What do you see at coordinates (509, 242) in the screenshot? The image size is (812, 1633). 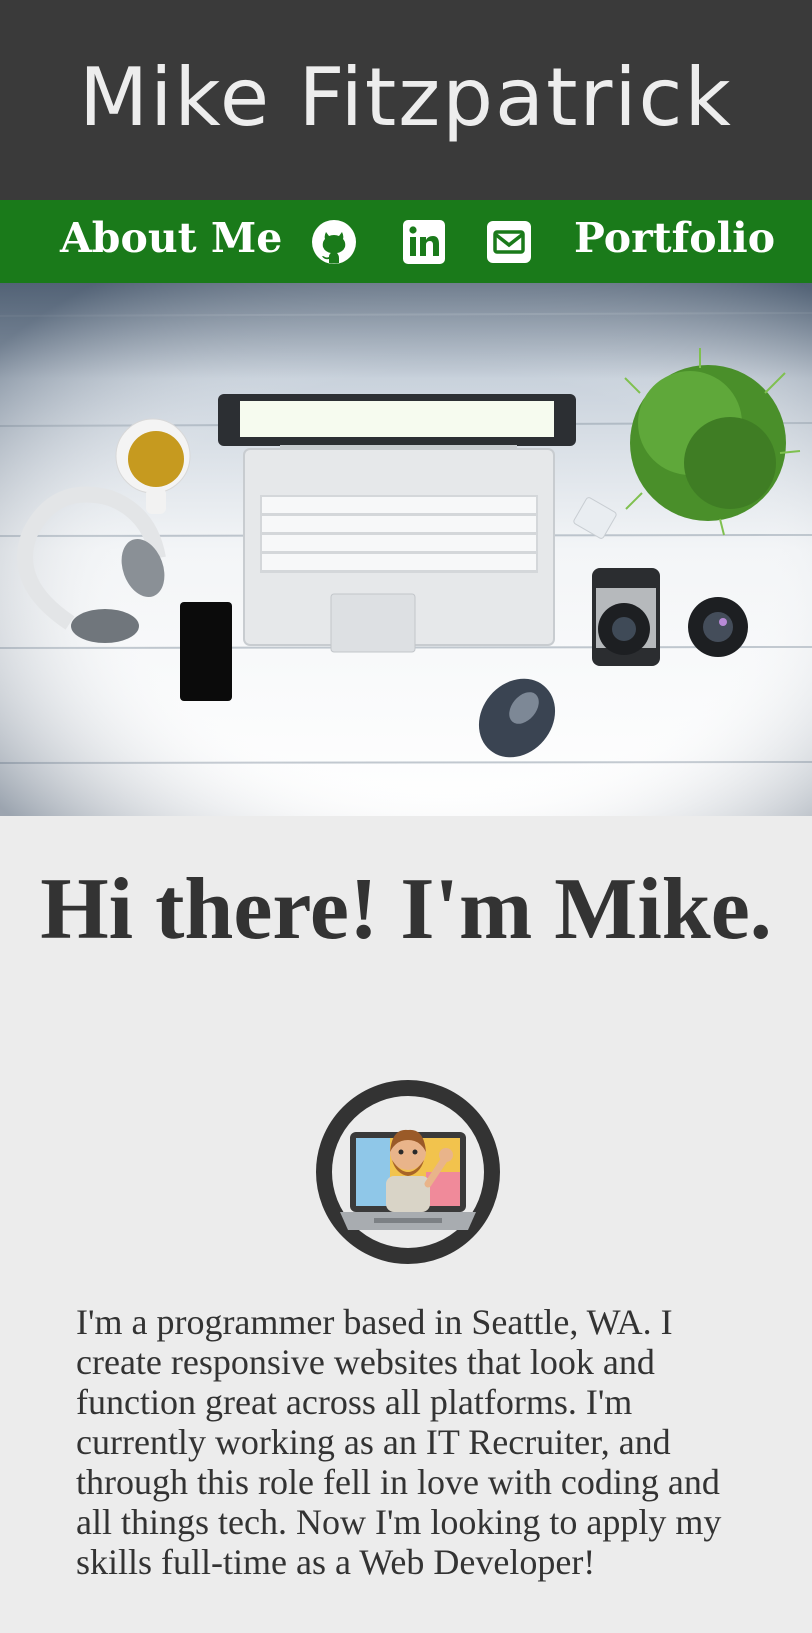 I see `mail-icon` at bounding box center [509, 242].